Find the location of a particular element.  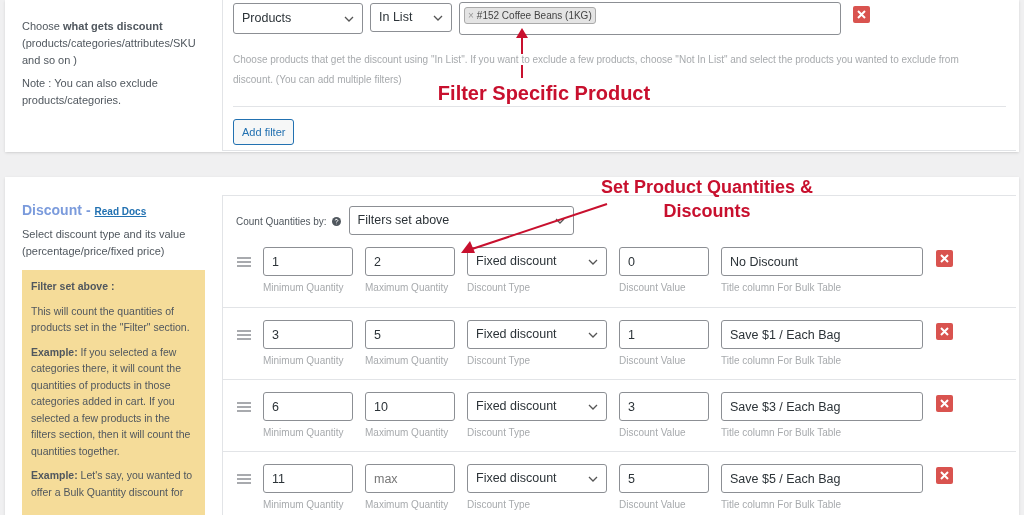

tag-label: #152 Coffee Beans (1KG) is located at coordinates (534, 16).